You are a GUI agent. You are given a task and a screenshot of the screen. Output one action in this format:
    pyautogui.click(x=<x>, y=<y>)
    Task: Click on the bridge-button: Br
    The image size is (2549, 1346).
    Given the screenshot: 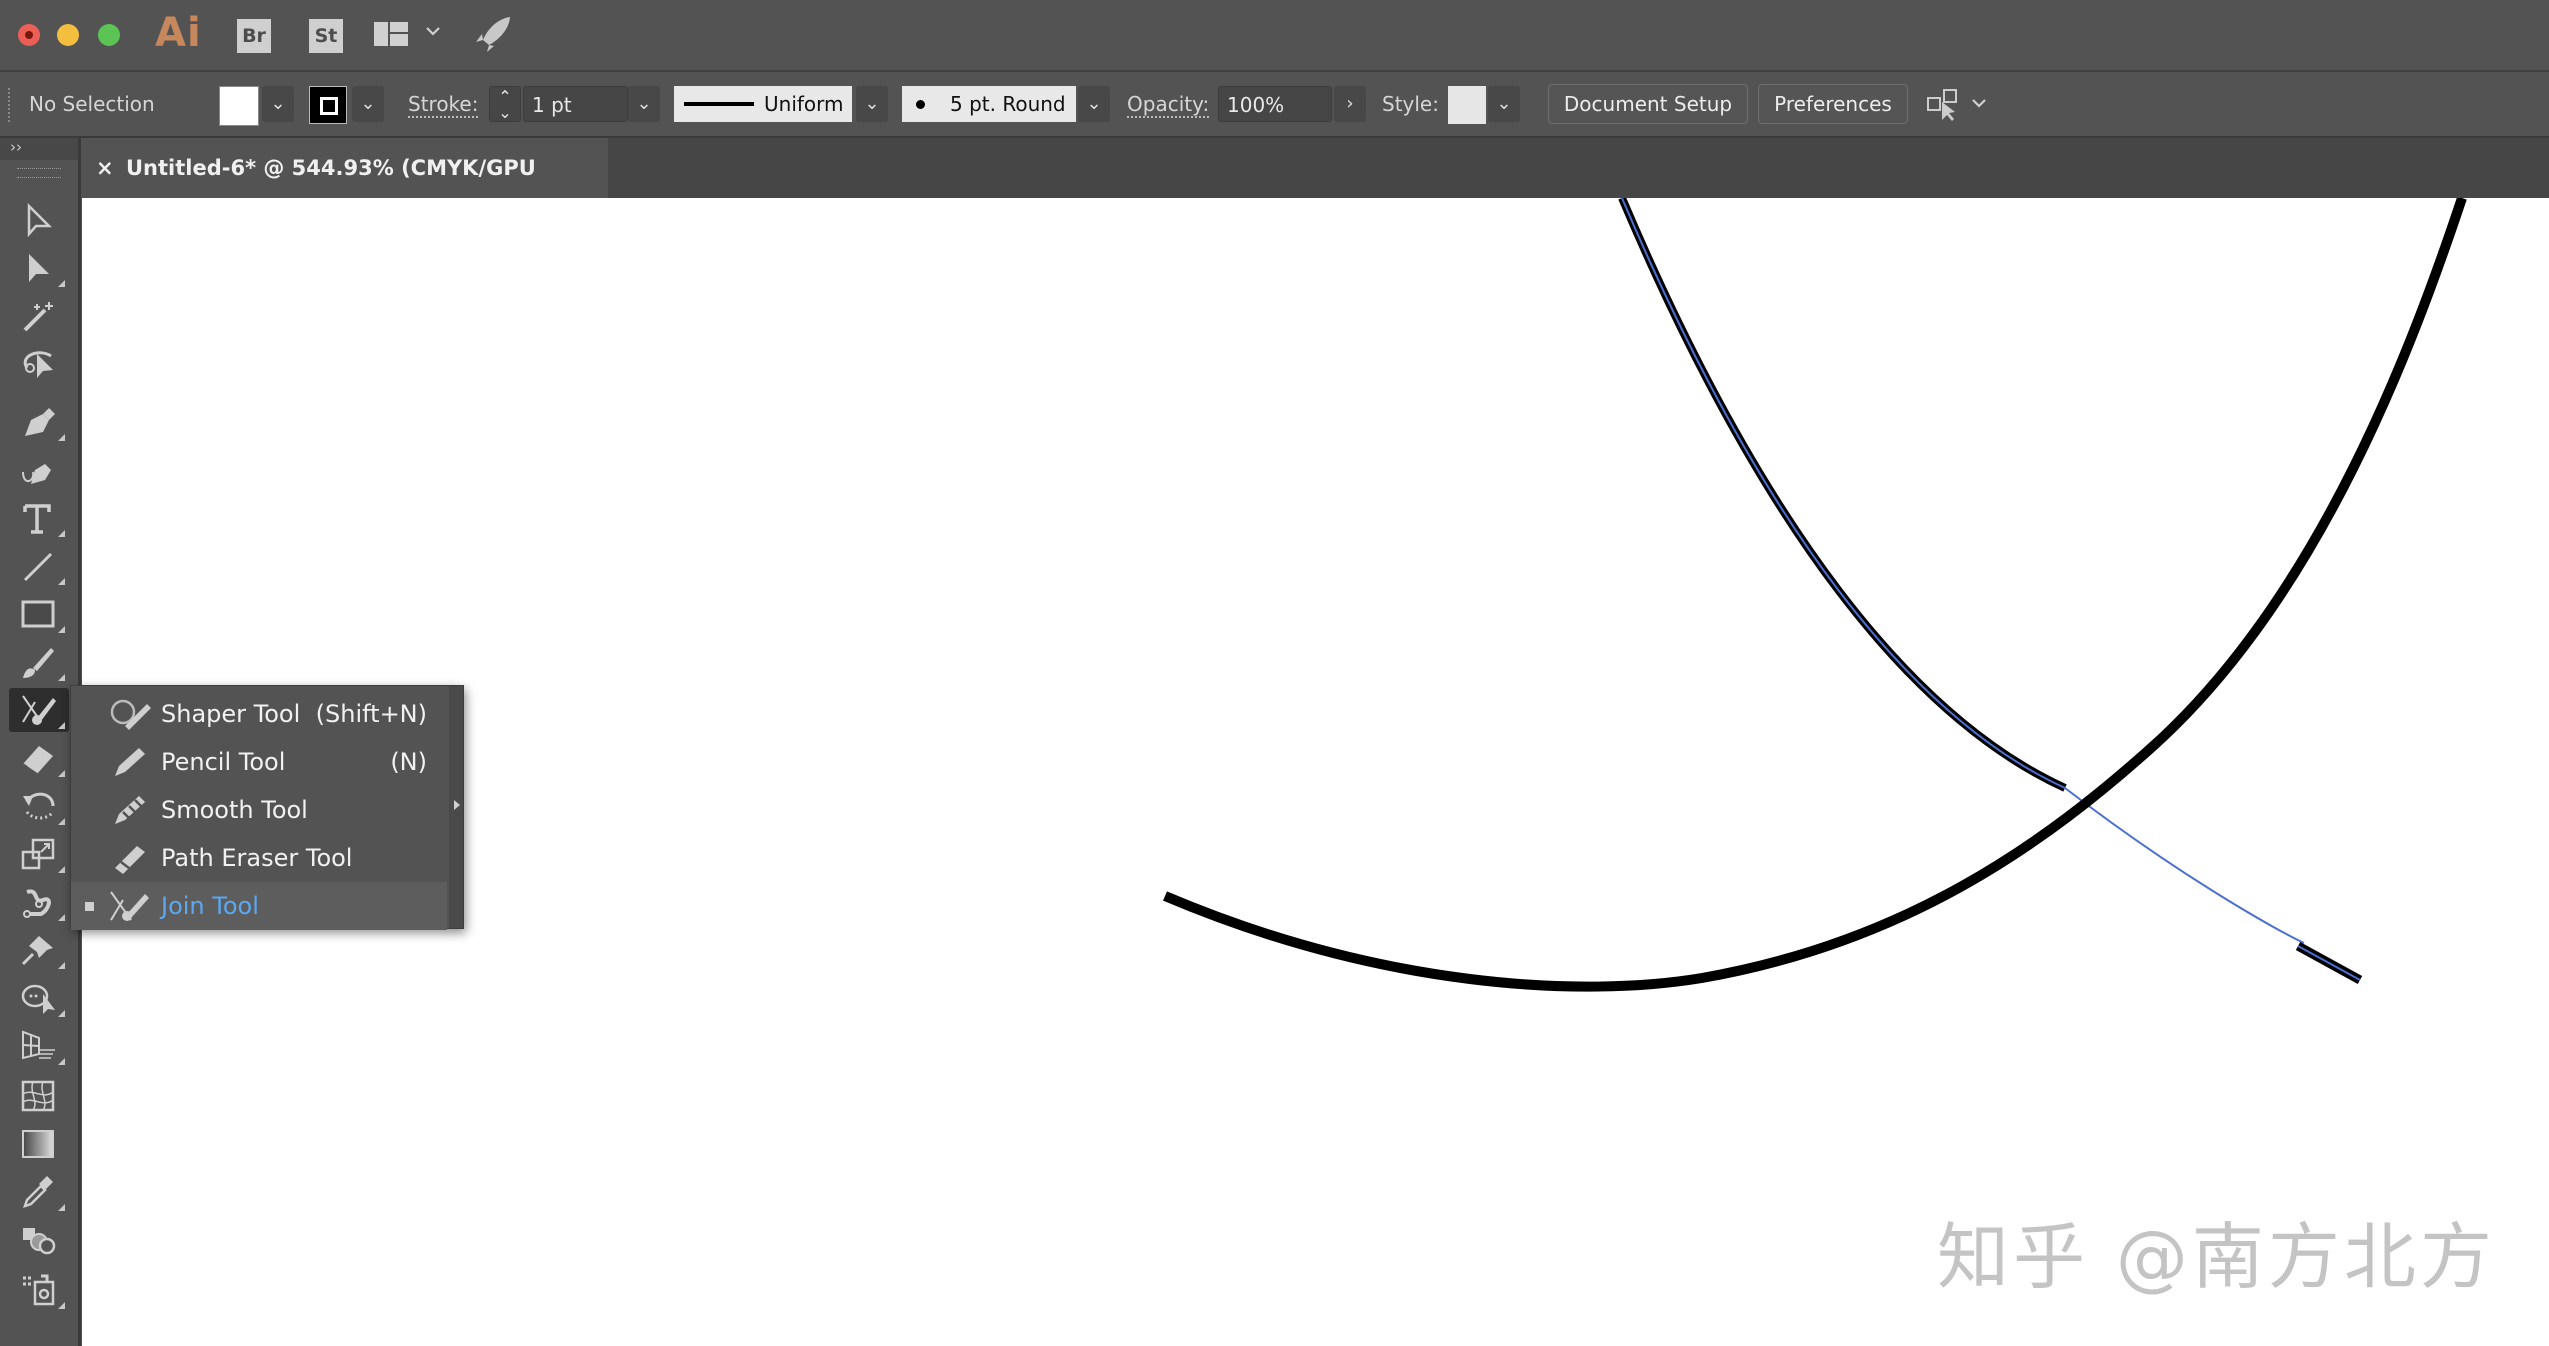 What is the action you would take?
    pyautogui.click(x=254, y=36)
    